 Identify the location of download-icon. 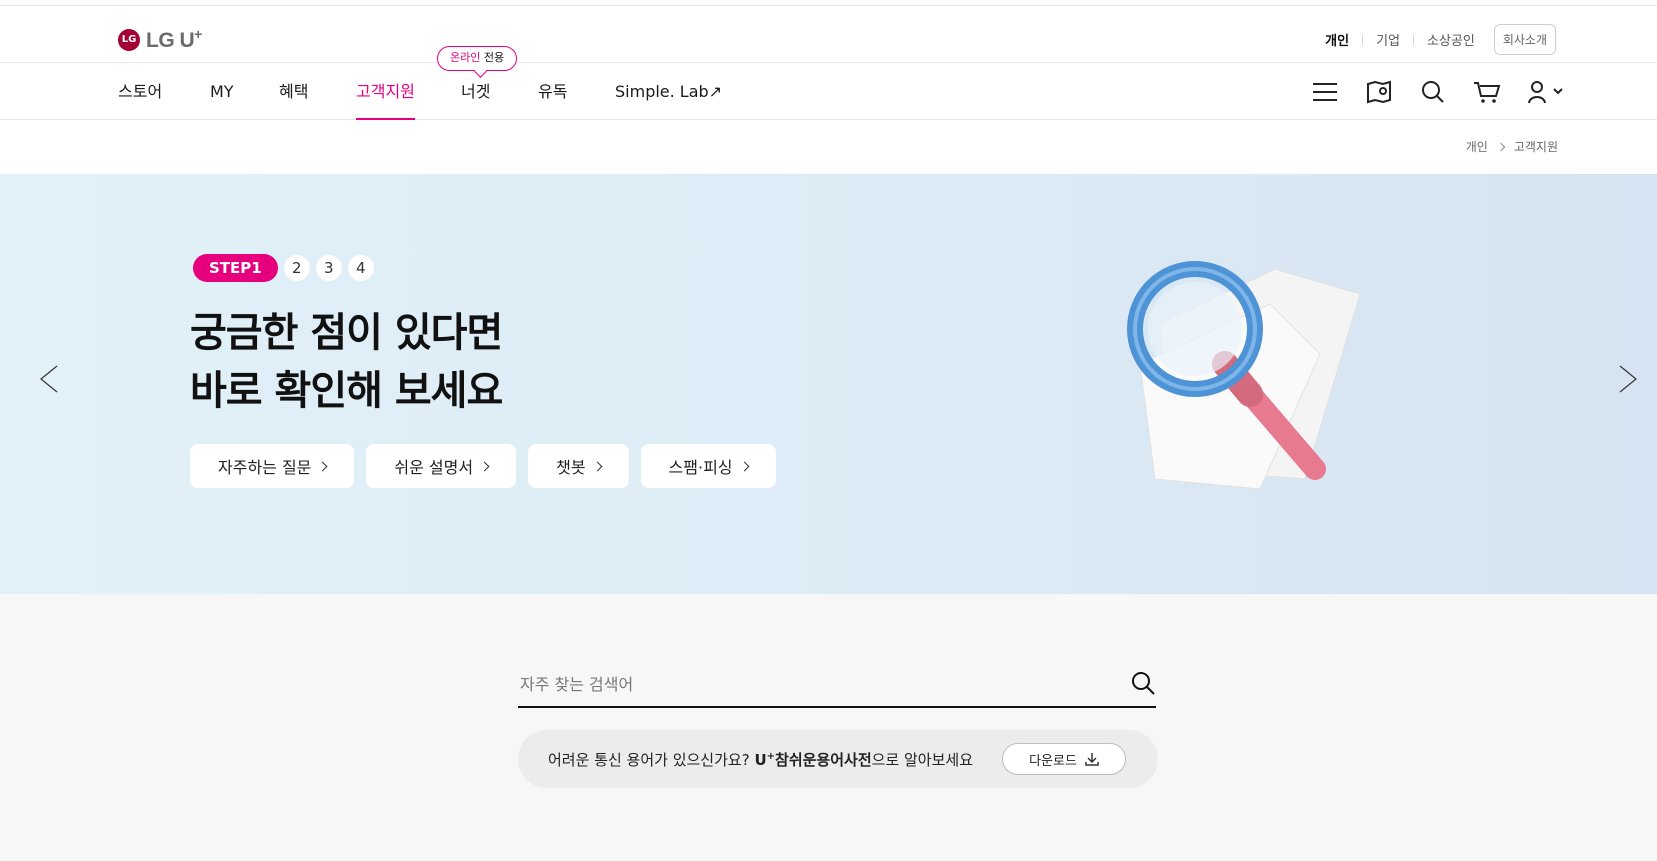
(1092, 759).